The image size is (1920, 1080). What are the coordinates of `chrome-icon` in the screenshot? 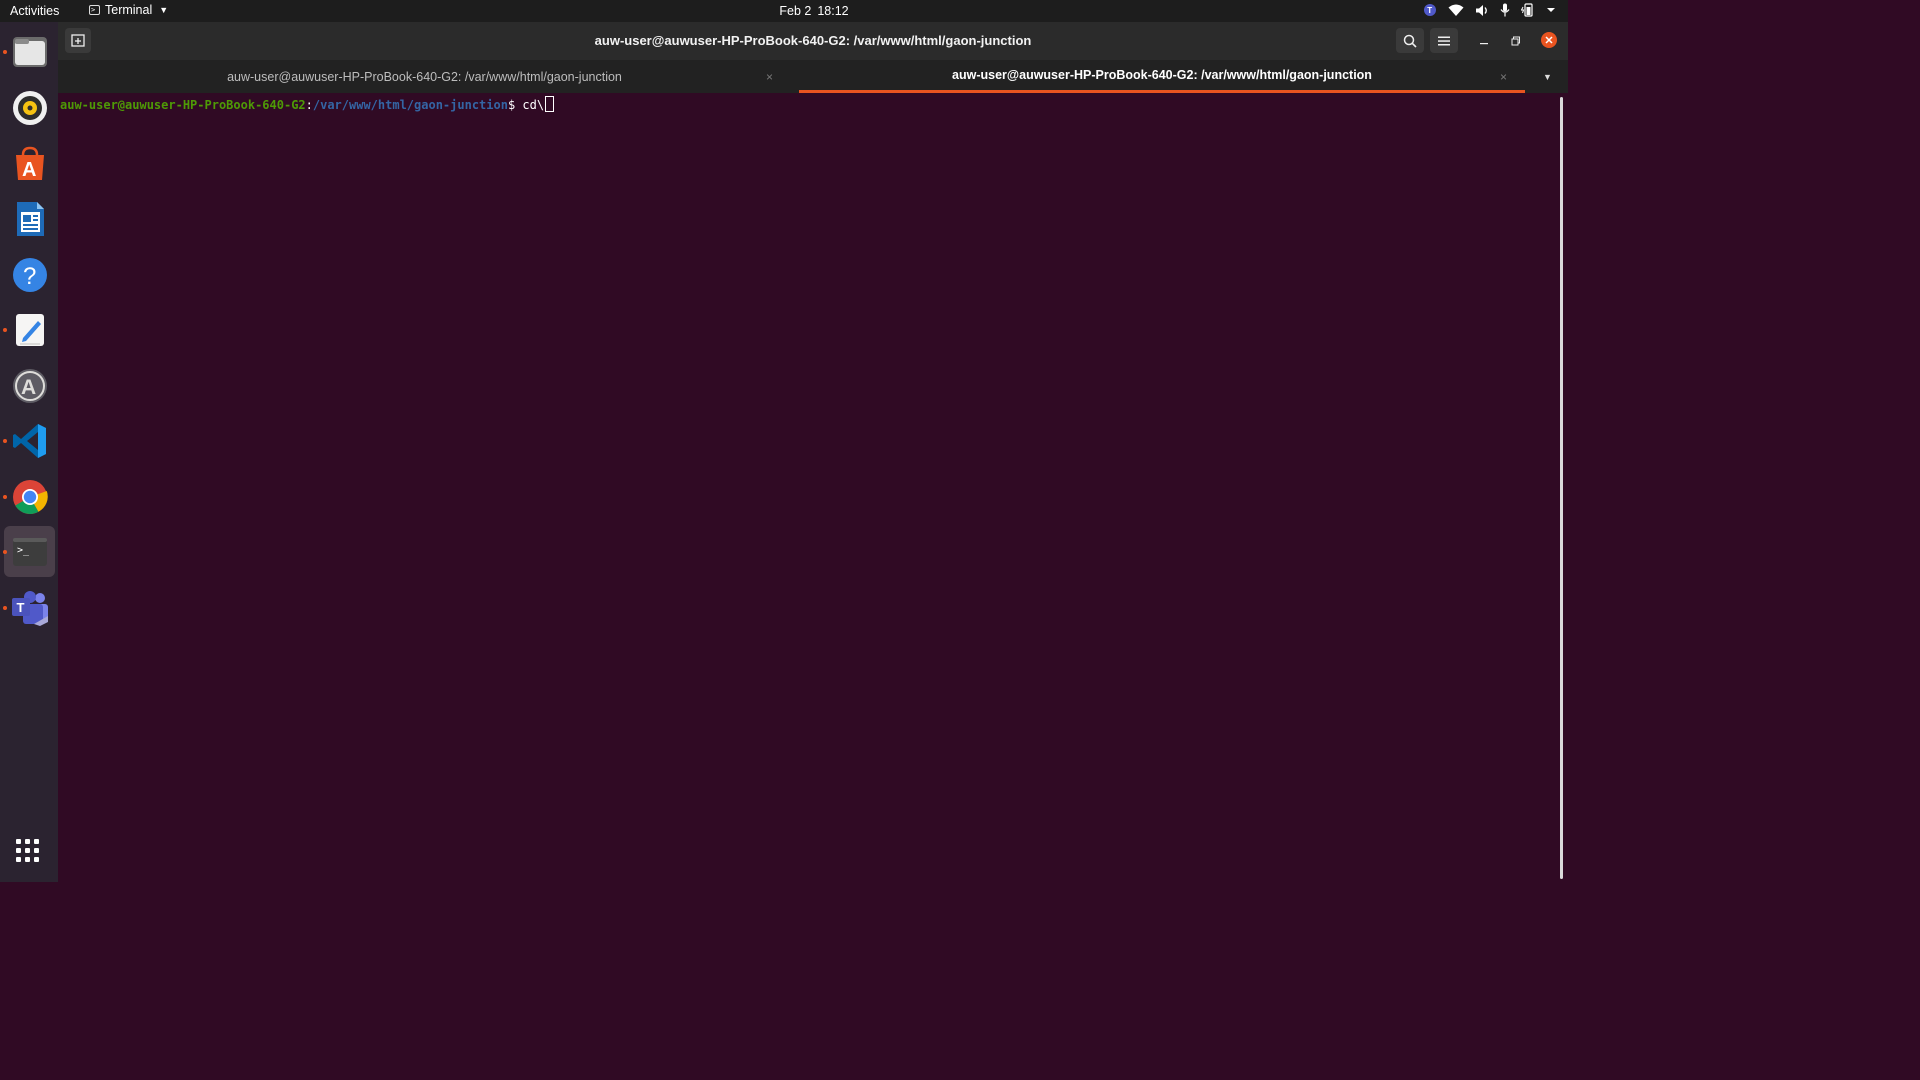 It's located at (30, 496).